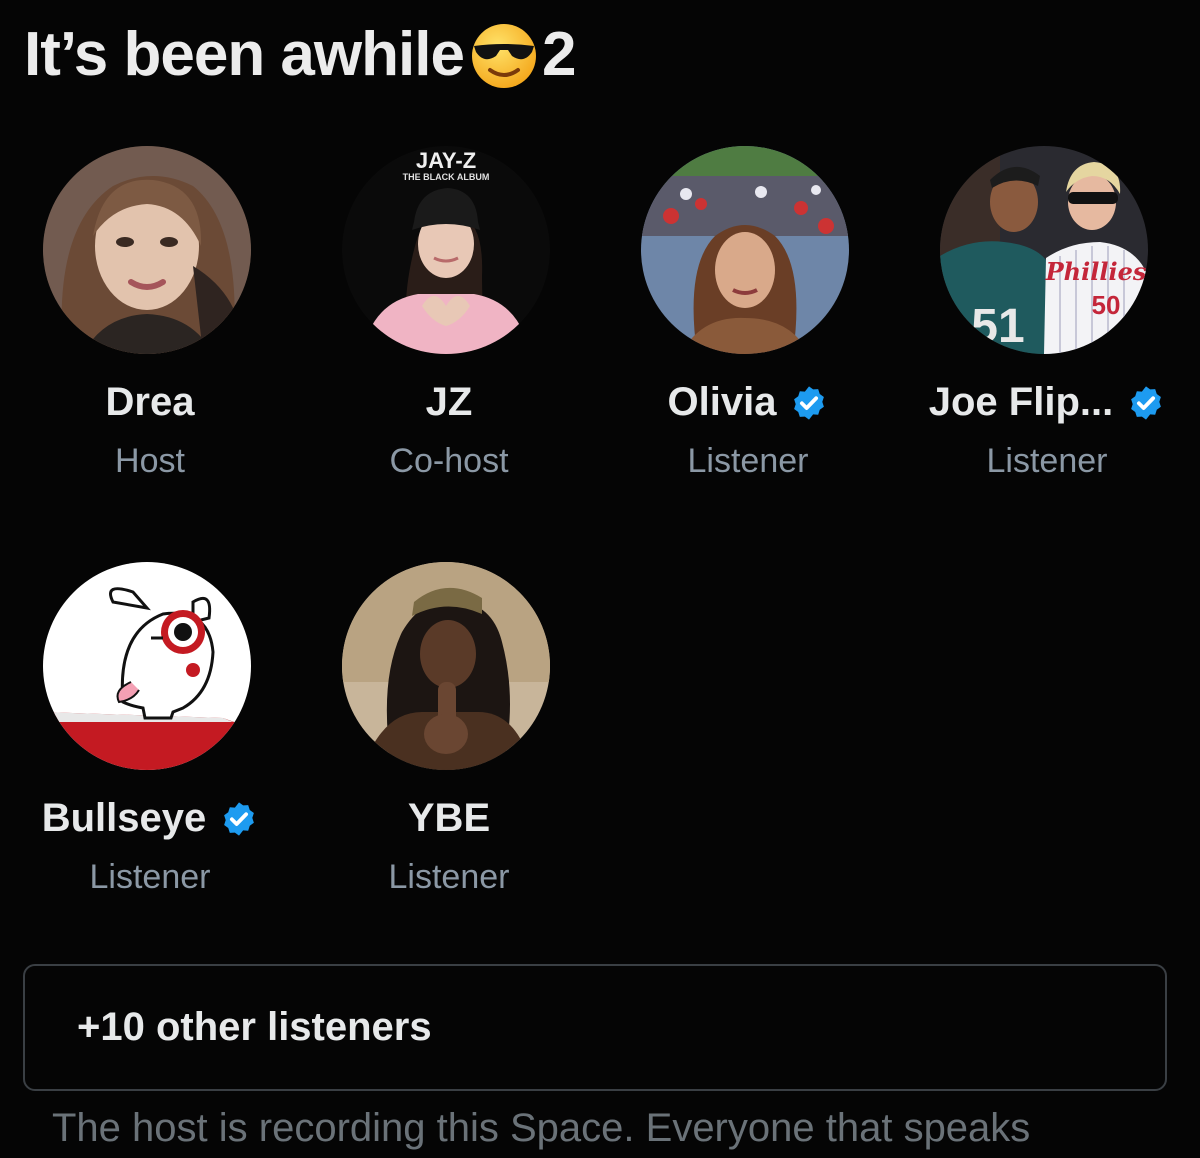 This screenshot has height=1158, width=1200. What do you see at coordinates (449, 461) in the screenshot?
I see `participant-role: Co-host` at bounding box center [449, 461].